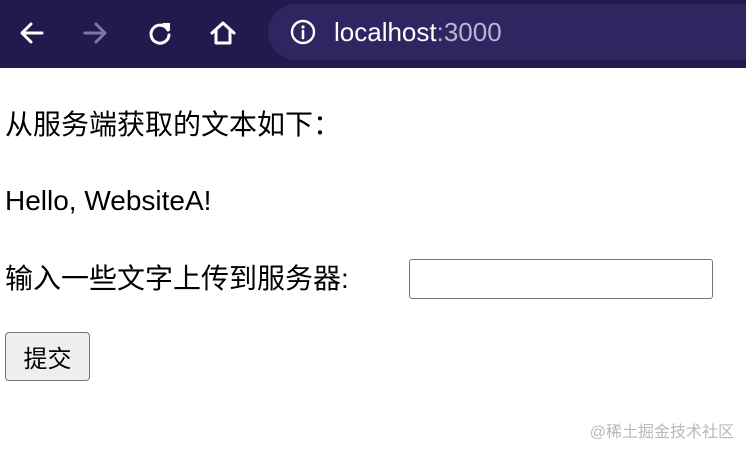 The width and height of the screenshot is (746, 452). I want to click on back-arrow-icon, so click(32, 33).